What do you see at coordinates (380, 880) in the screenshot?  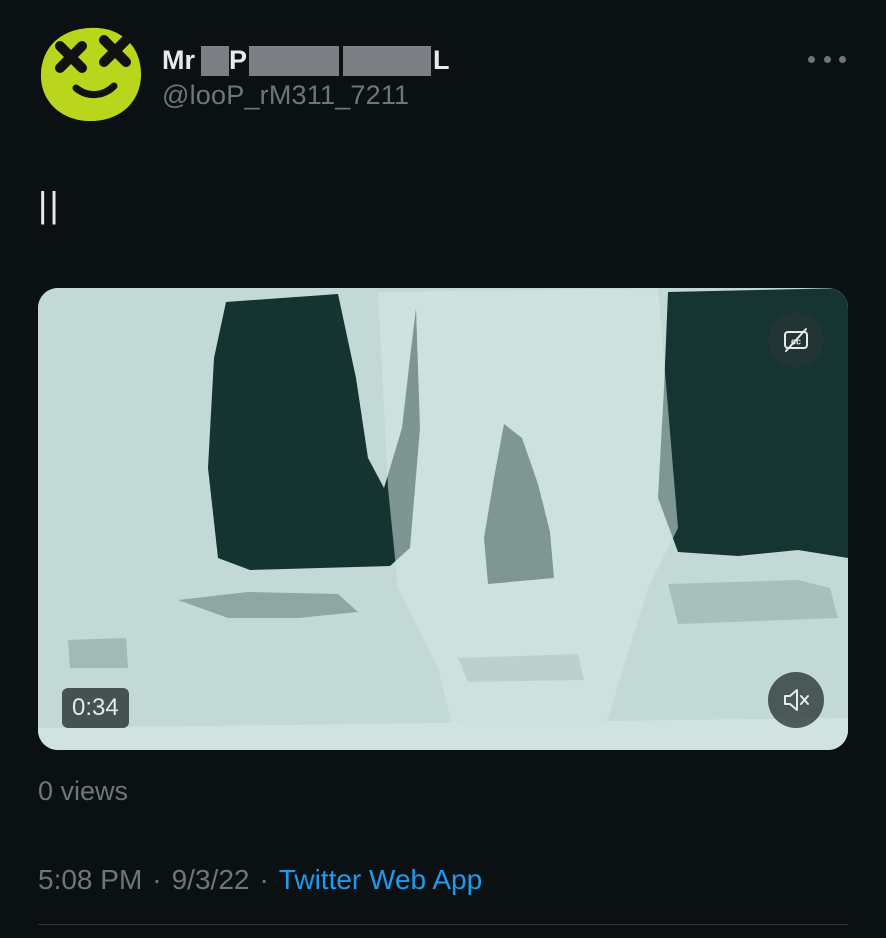 I see `tweet-source-link: Twitter Web App` at bounding box center [380, 880].